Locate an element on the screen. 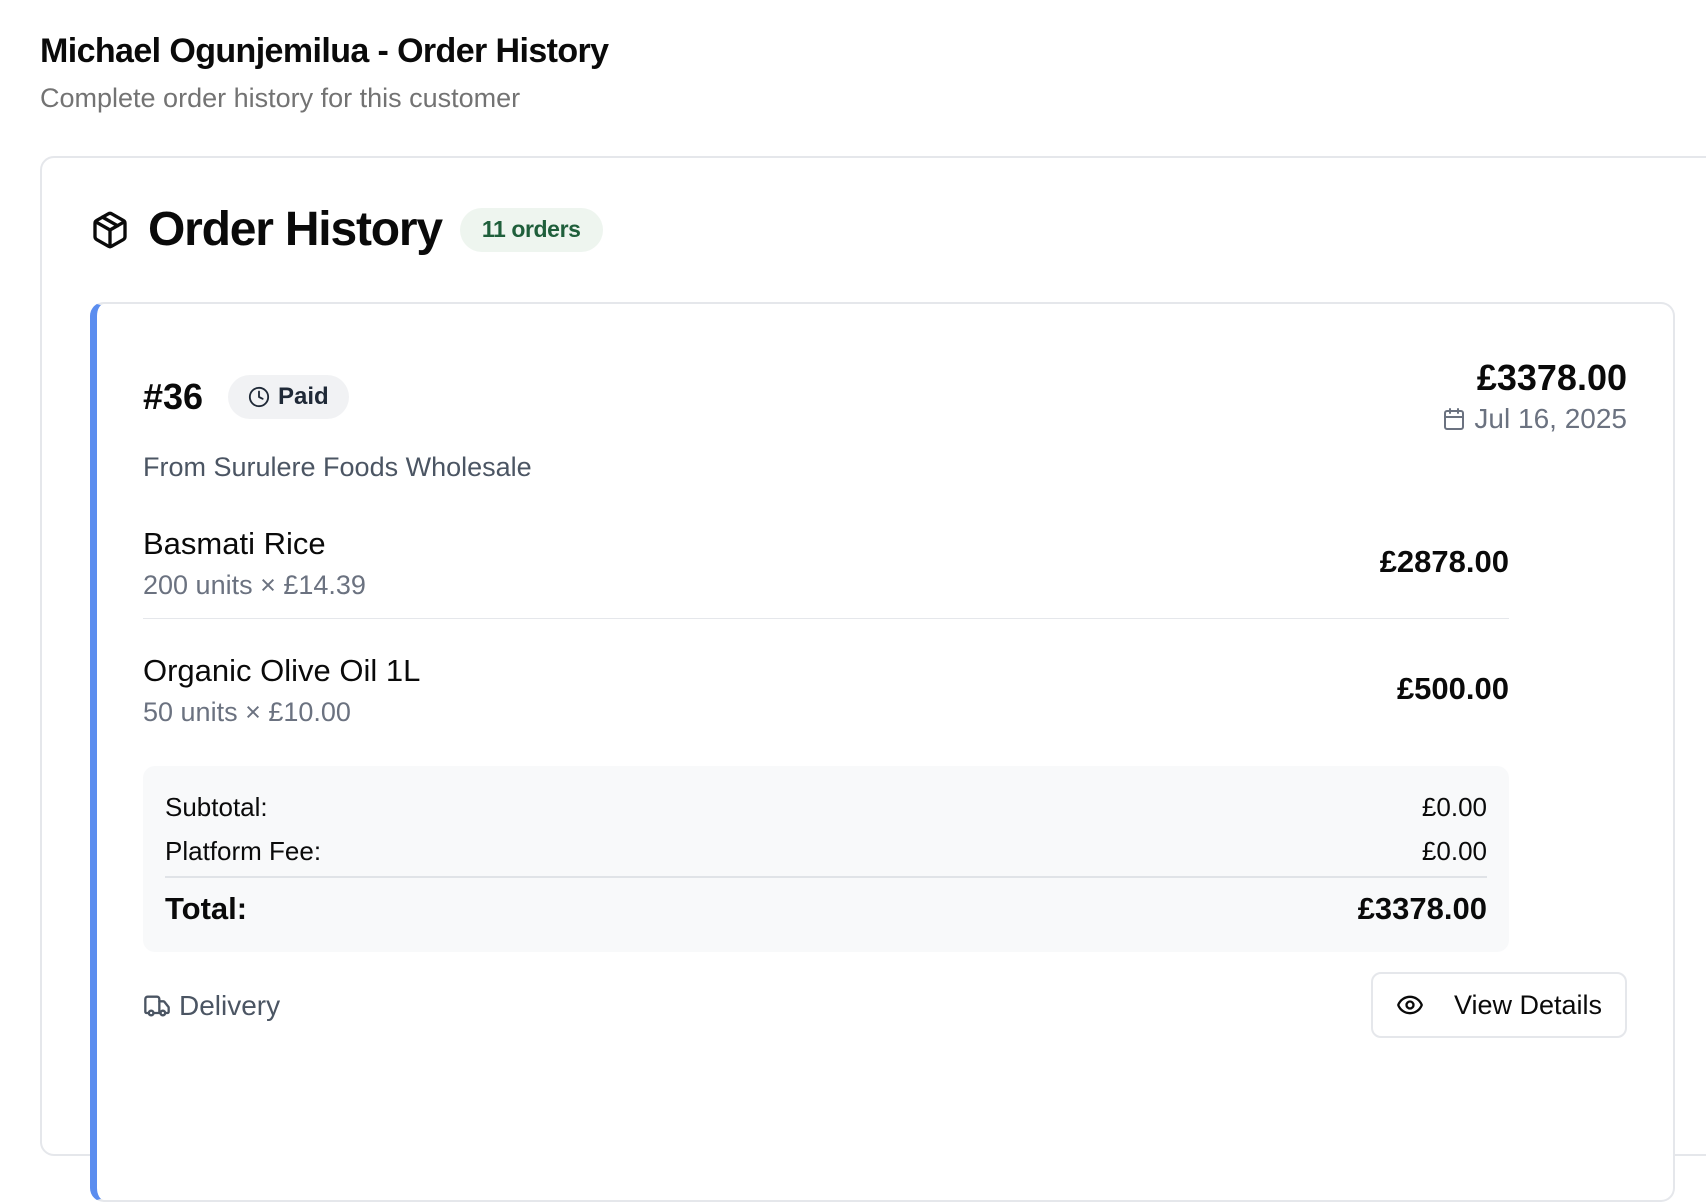 Image resolution: width=1706 pixels, height=1202 pixels. section-title: Order History is located at coordinates (295, 229).